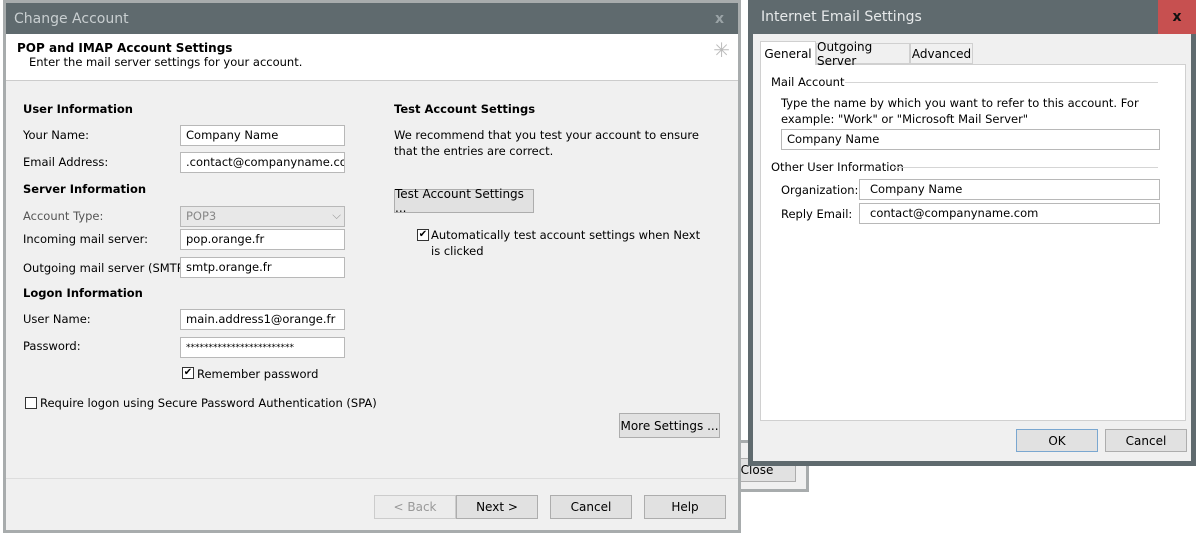 The image size is (1200, 533). Describe the element at coordinates (57, 319) in the screenshot. I see `username-label: User Name:` at that location.